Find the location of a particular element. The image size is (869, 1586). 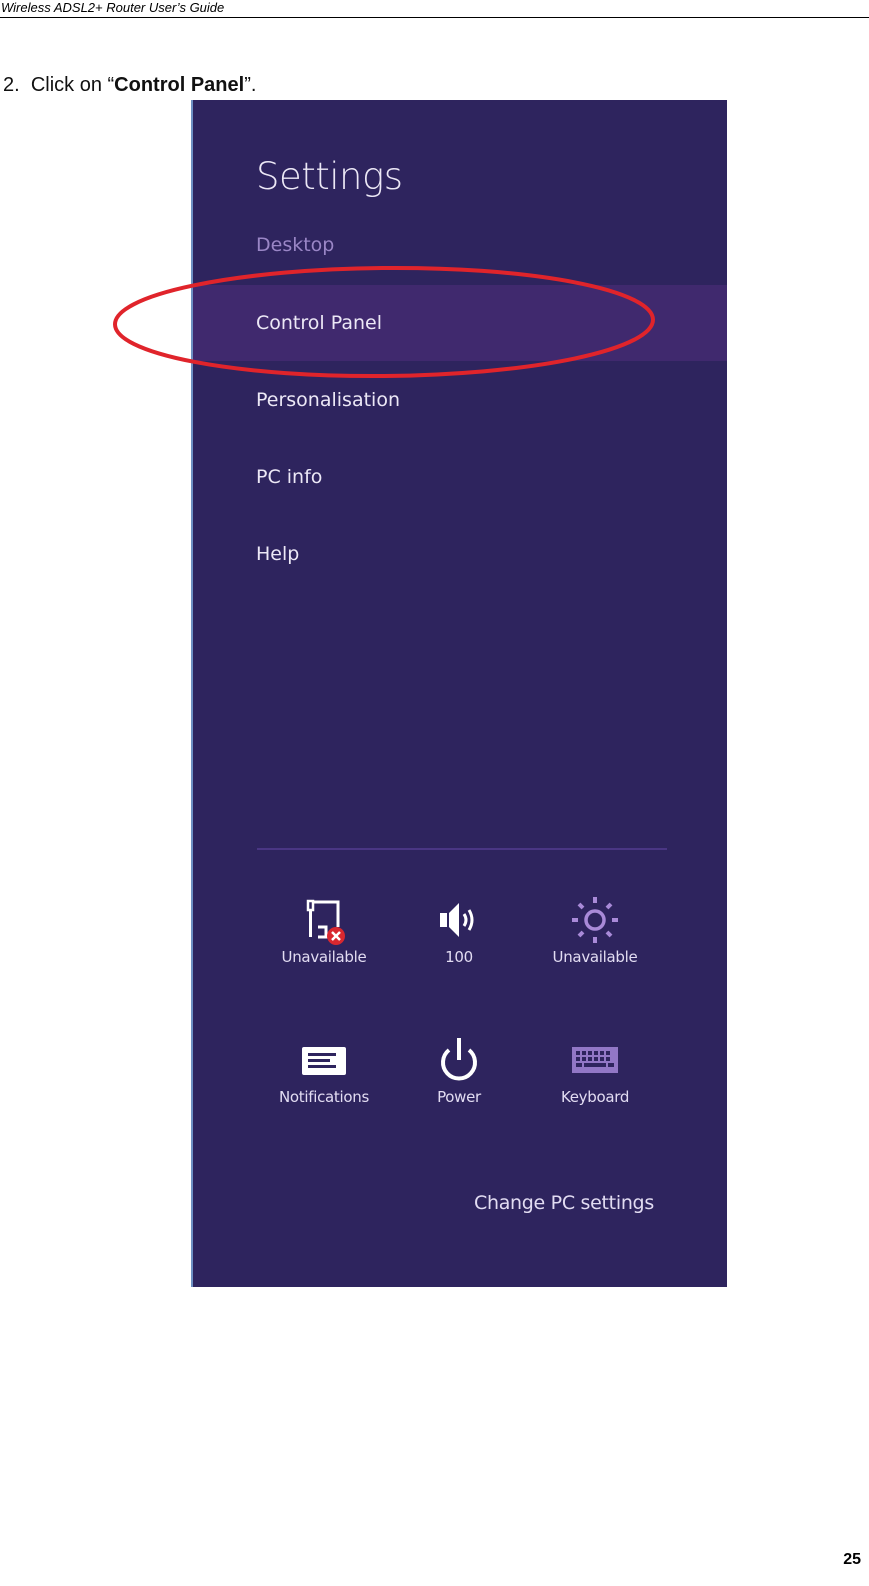

tile-keyboard: Keyboard is located at coordinates (595, 1082).